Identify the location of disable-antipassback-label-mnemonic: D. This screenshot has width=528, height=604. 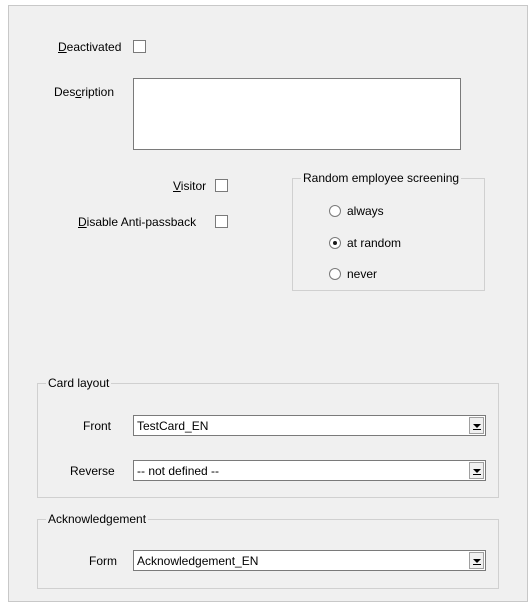
(82, 222).